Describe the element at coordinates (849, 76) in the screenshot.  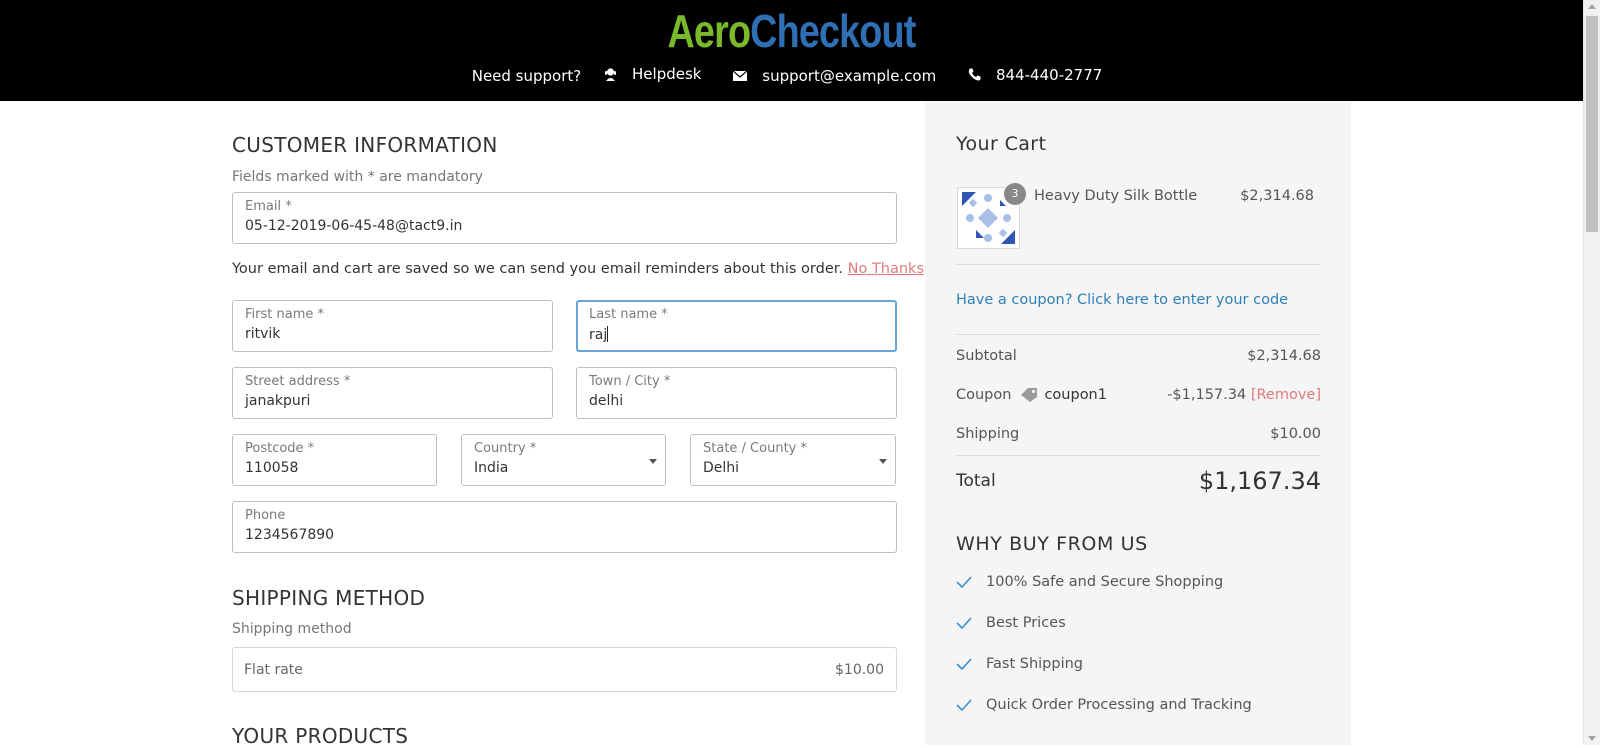
I see `support-email: support@example.com` at that location.